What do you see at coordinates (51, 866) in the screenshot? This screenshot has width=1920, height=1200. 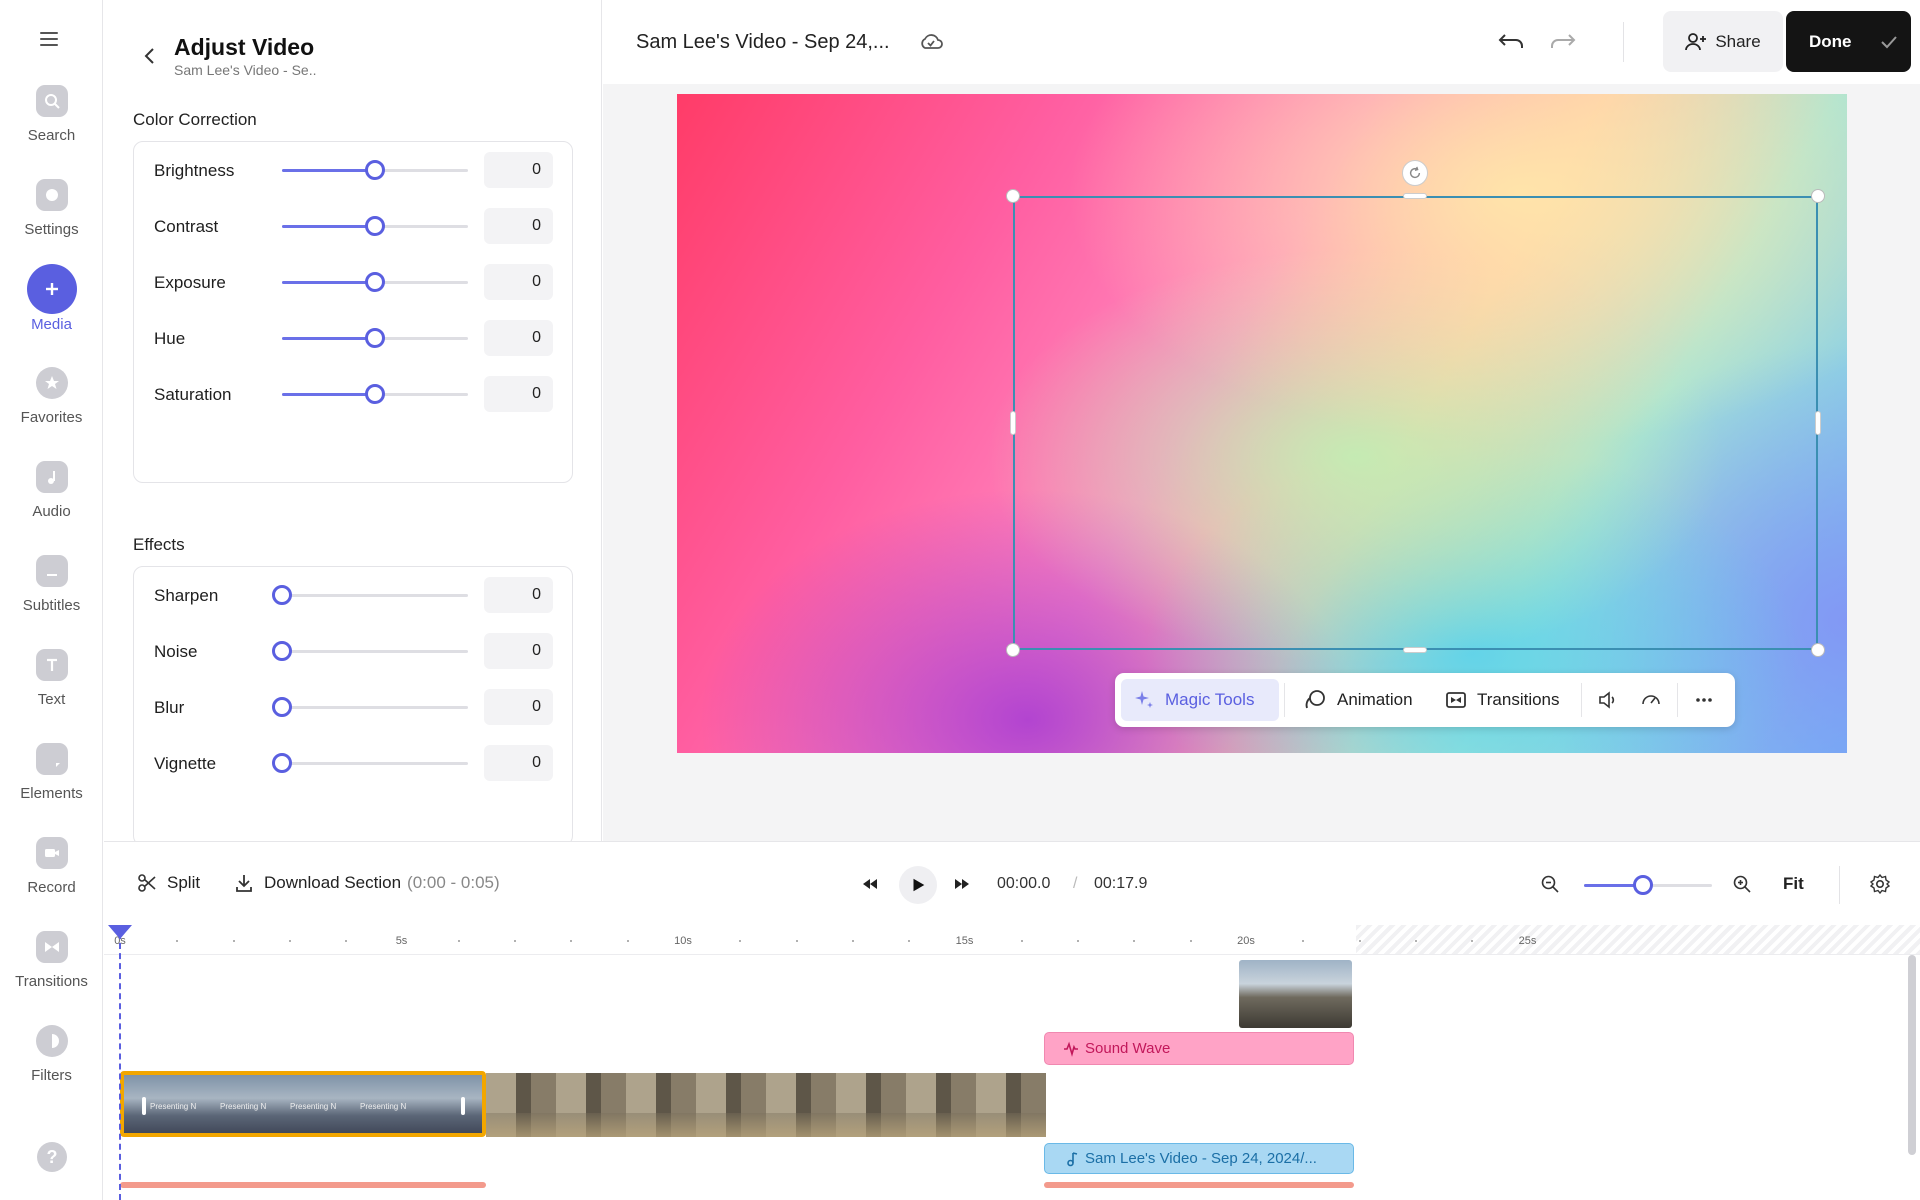 I see `rail-item-record: Record` at bounding box center [51, 866].